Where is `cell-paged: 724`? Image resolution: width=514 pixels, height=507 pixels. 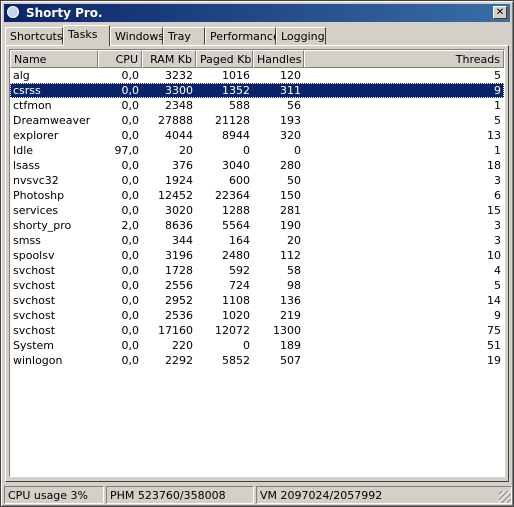
cell-paged: 724 is located at coordinates (239, 285).